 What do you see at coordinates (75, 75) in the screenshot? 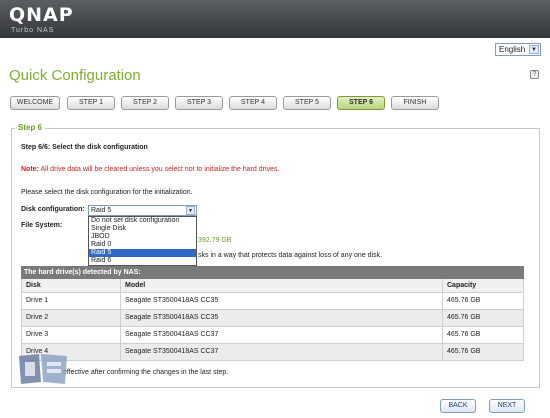
I see `page-title: Quick Configuration` at bounding box center [75, 75].